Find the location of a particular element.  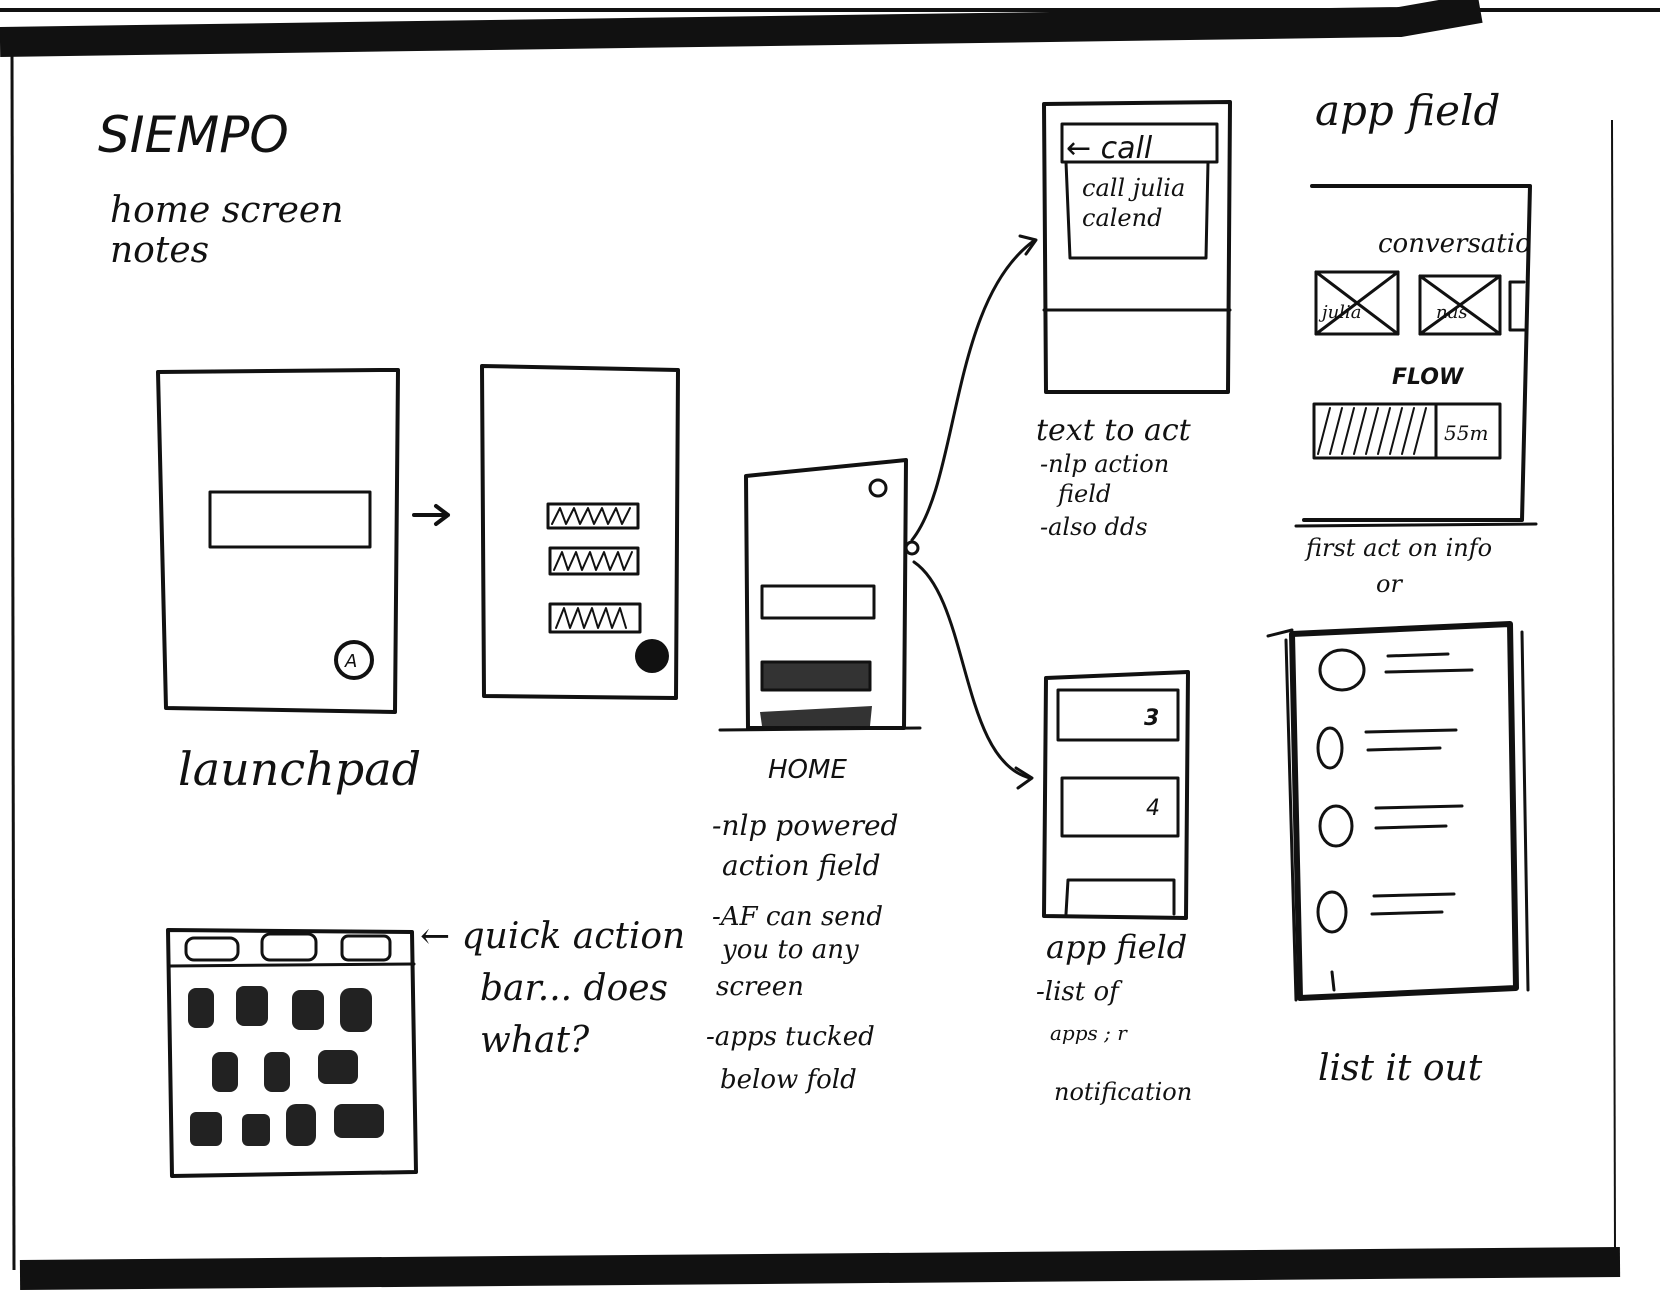

home-status-icon is located at coordinates (878, 488).